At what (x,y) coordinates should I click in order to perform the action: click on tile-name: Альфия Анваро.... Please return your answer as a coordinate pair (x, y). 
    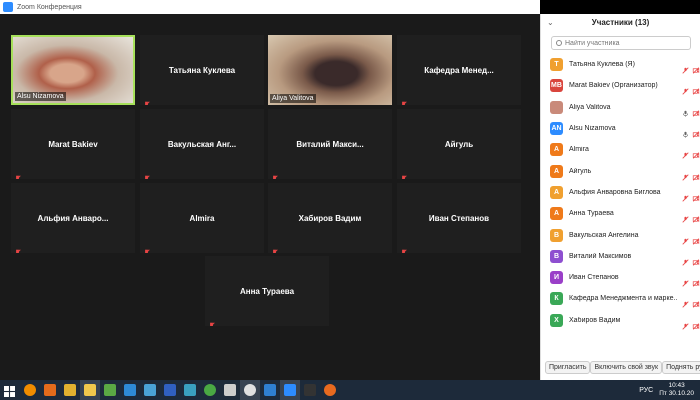
    Looking at the image, I should click on (73, 218).